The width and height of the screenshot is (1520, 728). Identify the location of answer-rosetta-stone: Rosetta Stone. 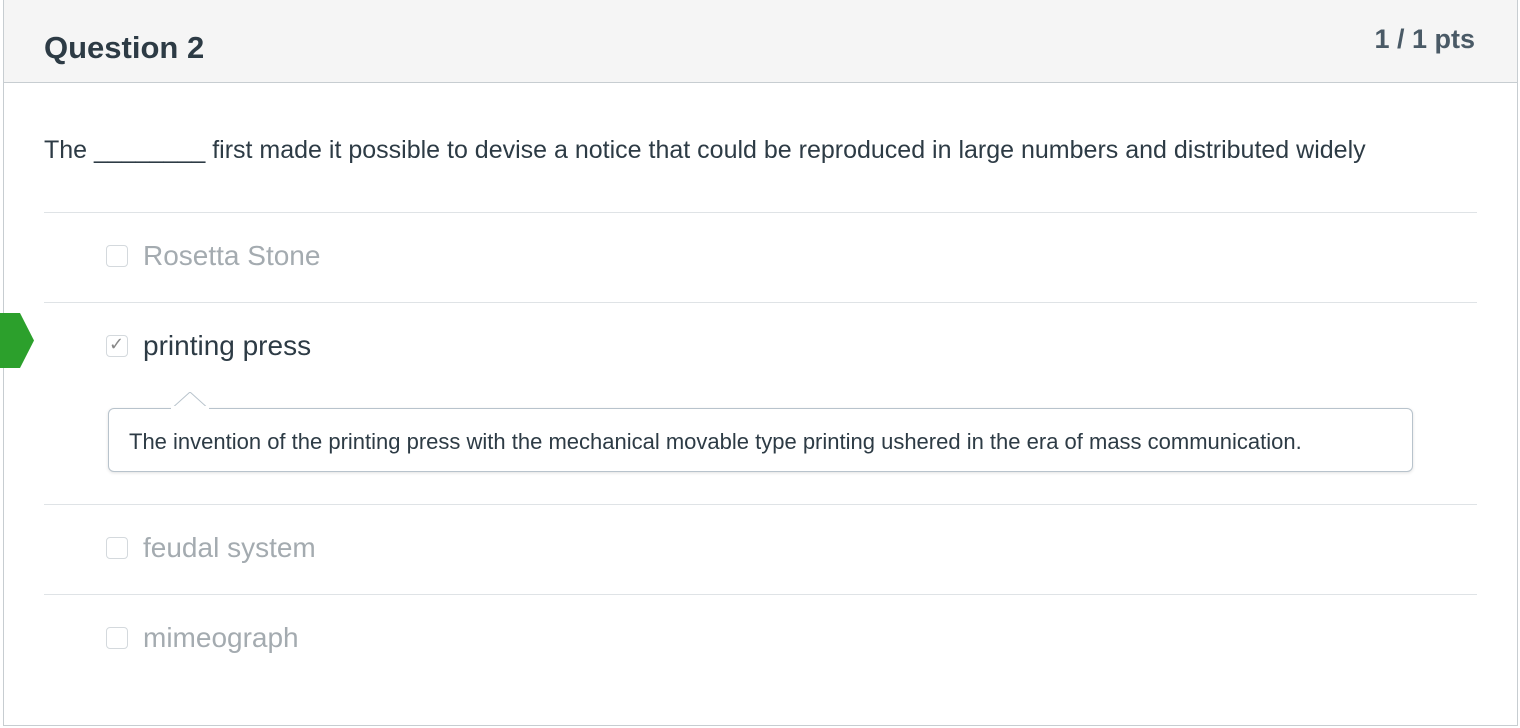
(760, 257).